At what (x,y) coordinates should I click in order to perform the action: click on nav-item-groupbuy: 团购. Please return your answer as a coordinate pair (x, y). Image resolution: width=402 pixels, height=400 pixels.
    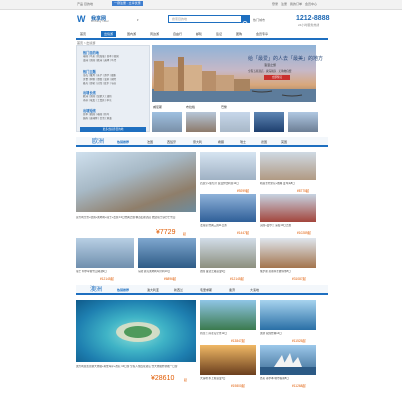
    Looking at the image, I should click on (239, 34).